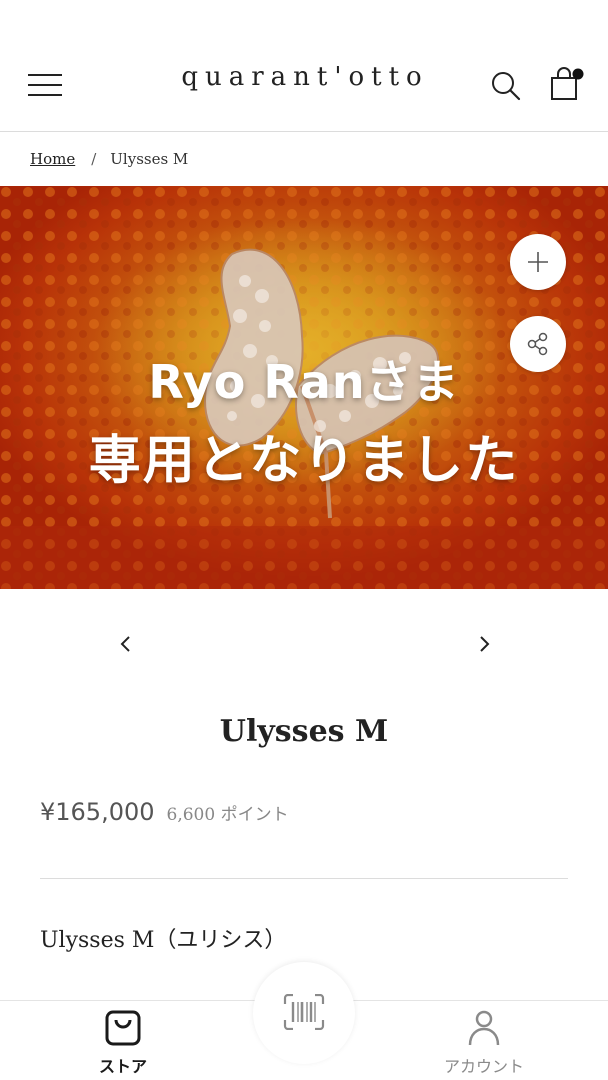  What do you see at coordinates (164, 812) in the screenshot?
I see `price-row: ¥165,000 6,600 ポイント` at bounding box center [164, 812].